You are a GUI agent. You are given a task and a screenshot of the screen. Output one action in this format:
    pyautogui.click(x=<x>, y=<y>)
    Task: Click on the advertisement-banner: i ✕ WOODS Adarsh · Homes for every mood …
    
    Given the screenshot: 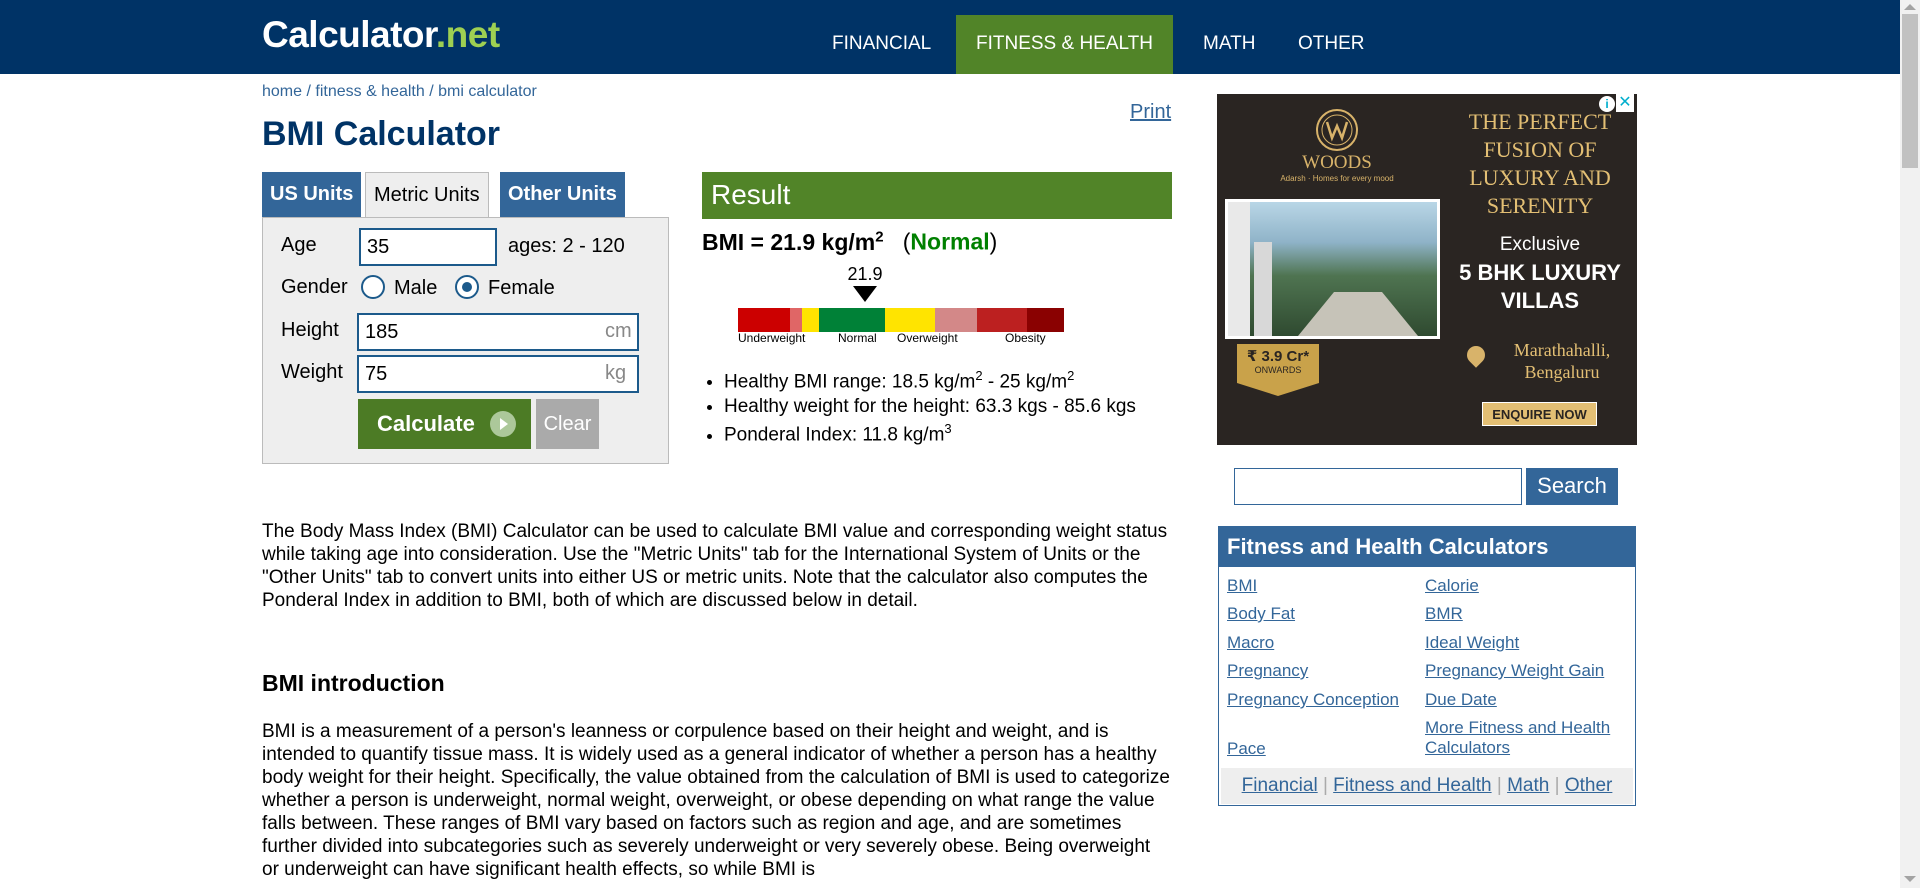 What is the action you would take?
    pyautogui.click(x=1427, y=269)
    